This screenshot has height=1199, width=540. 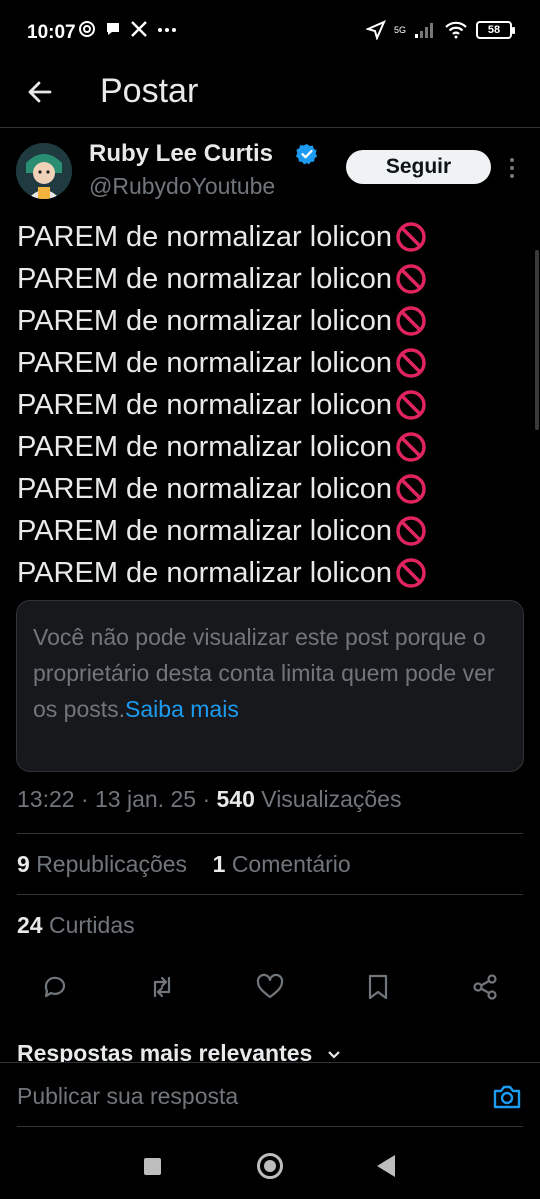 I want to click on author-handle: @RubydoYoutube, so click(x=182, y=186).